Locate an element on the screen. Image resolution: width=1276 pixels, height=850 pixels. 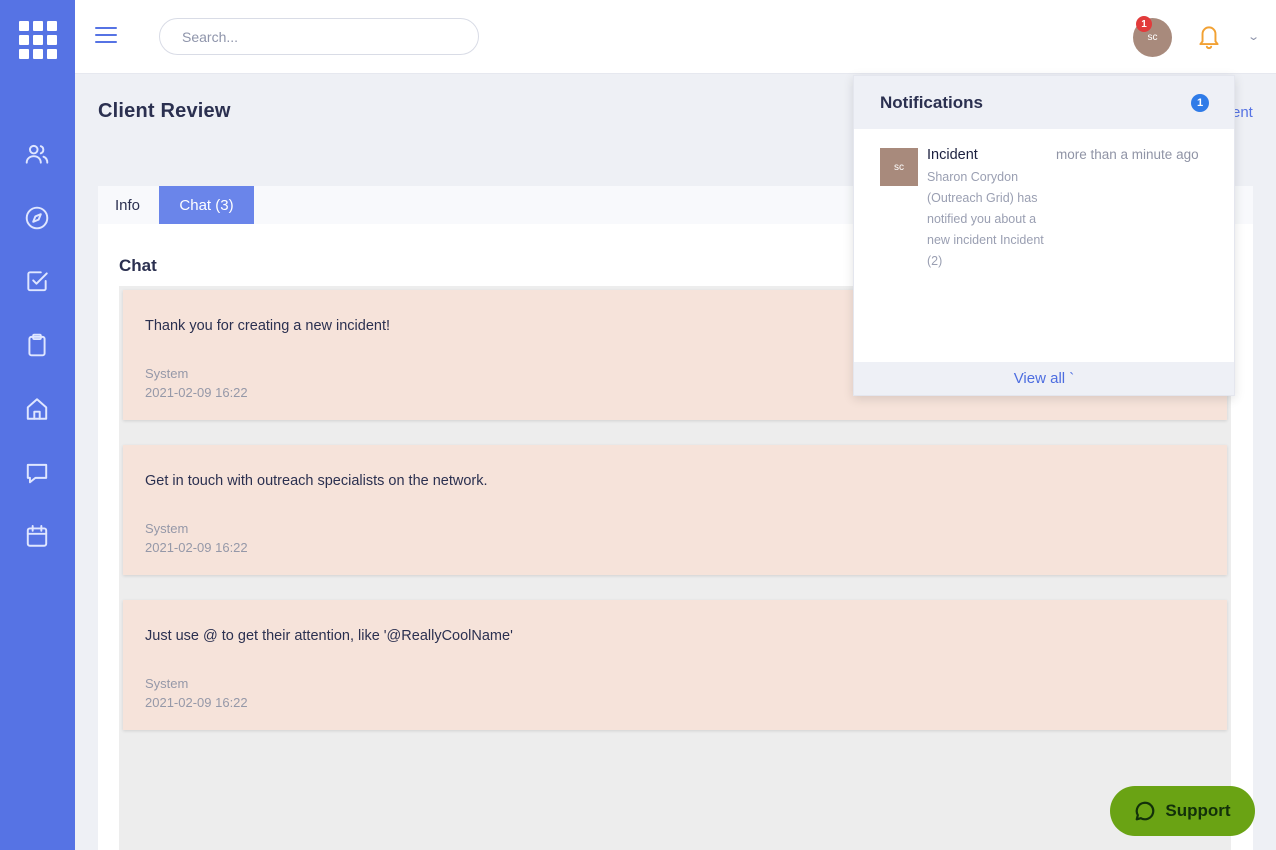
top-bar: sc ⌄ is located at coordinates (675, 37).